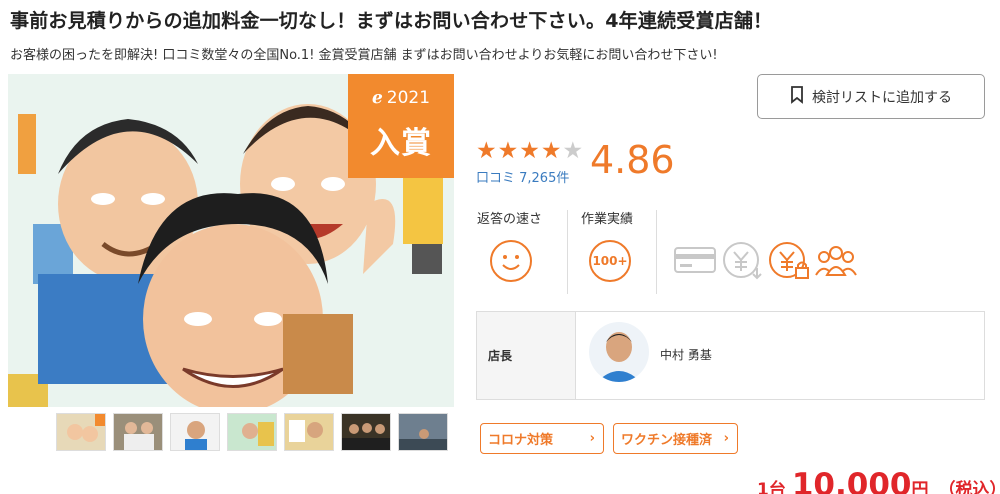 The image size is (1000, 494). Describe the element at coordinates (573, 151) in the screenshot. I see `star-empty-icon: ★` at that location.